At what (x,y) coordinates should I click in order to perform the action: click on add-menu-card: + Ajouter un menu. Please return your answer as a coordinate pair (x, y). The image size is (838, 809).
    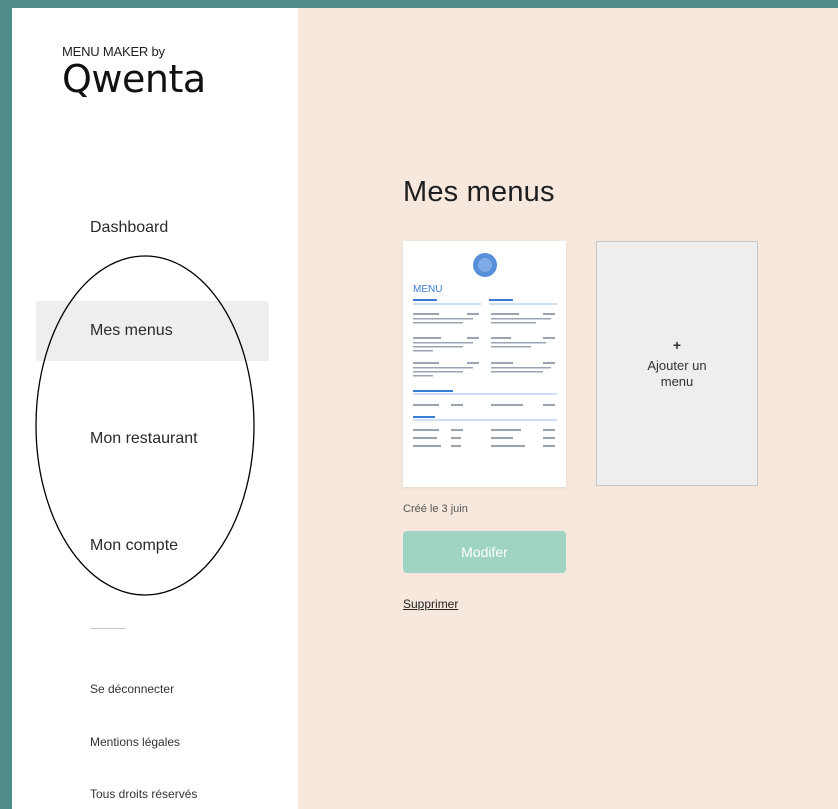
    Looking at the image, I should click on (677, 363).